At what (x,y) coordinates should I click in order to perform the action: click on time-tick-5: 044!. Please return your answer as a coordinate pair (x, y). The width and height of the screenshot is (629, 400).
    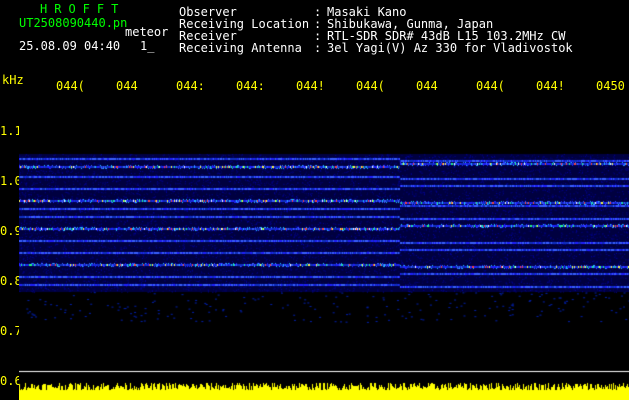
    Looking at the image, I should click on (310, 86).